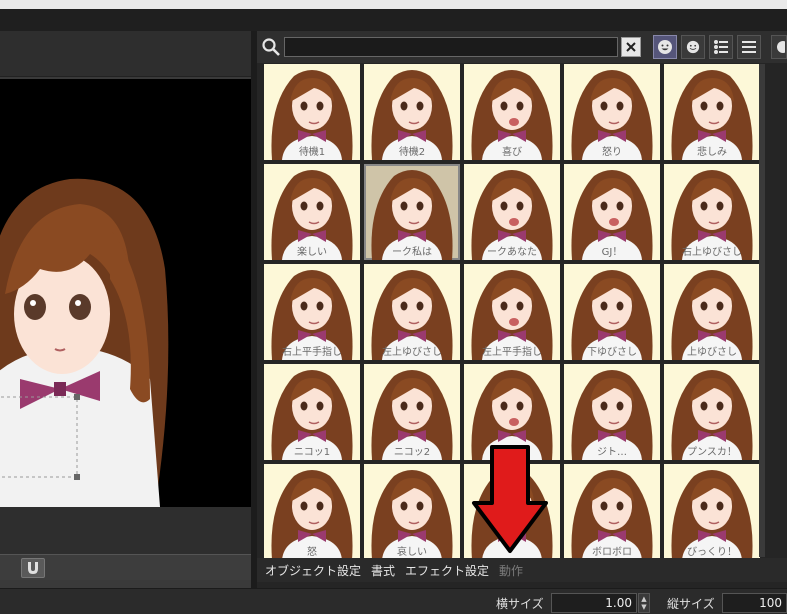 Image resolution: width=787 pixels, height=614 pixels. Describe the element at coordinates (612, 312) in the screenshot. I see `expression-thumbnail: 下ゆびさし` at that location.